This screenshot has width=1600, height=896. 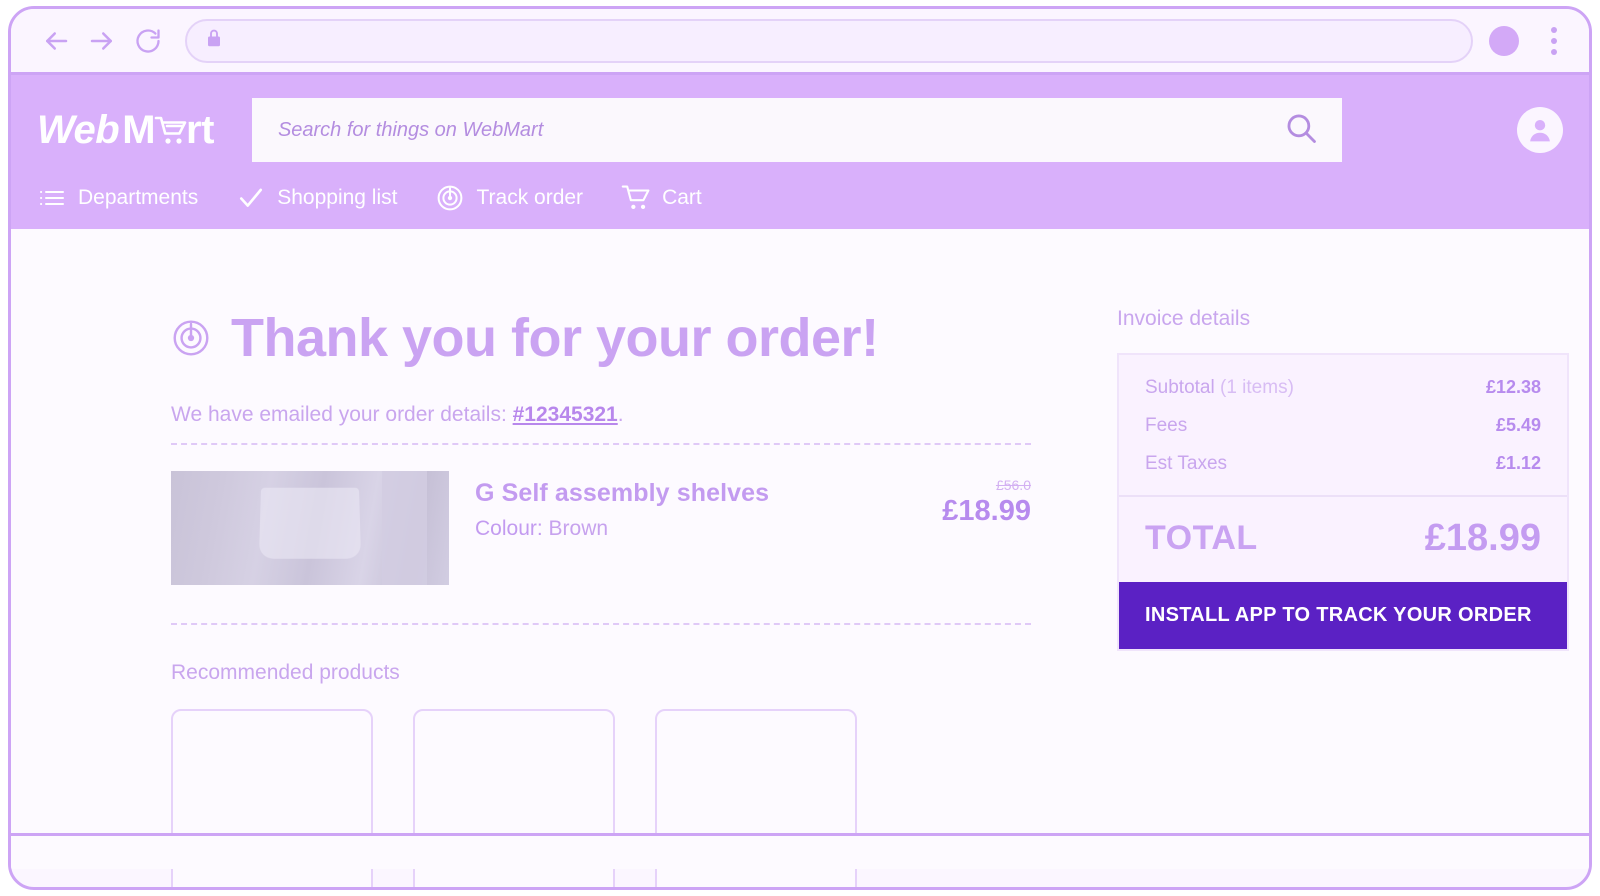 I want to click on account-circle-icon, so click(x=1540, y=130).